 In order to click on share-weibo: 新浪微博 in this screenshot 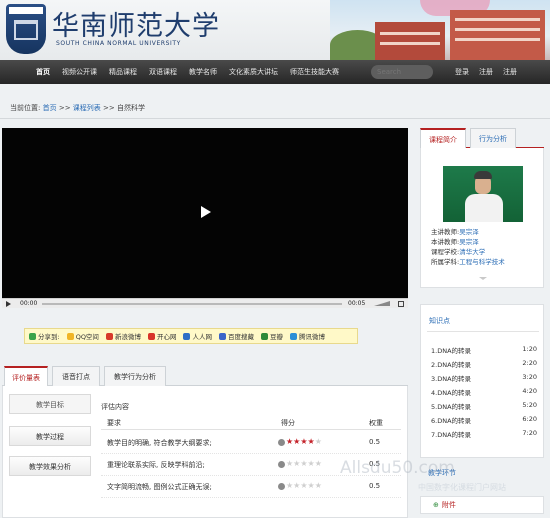, I will do `click(123, 336)`.